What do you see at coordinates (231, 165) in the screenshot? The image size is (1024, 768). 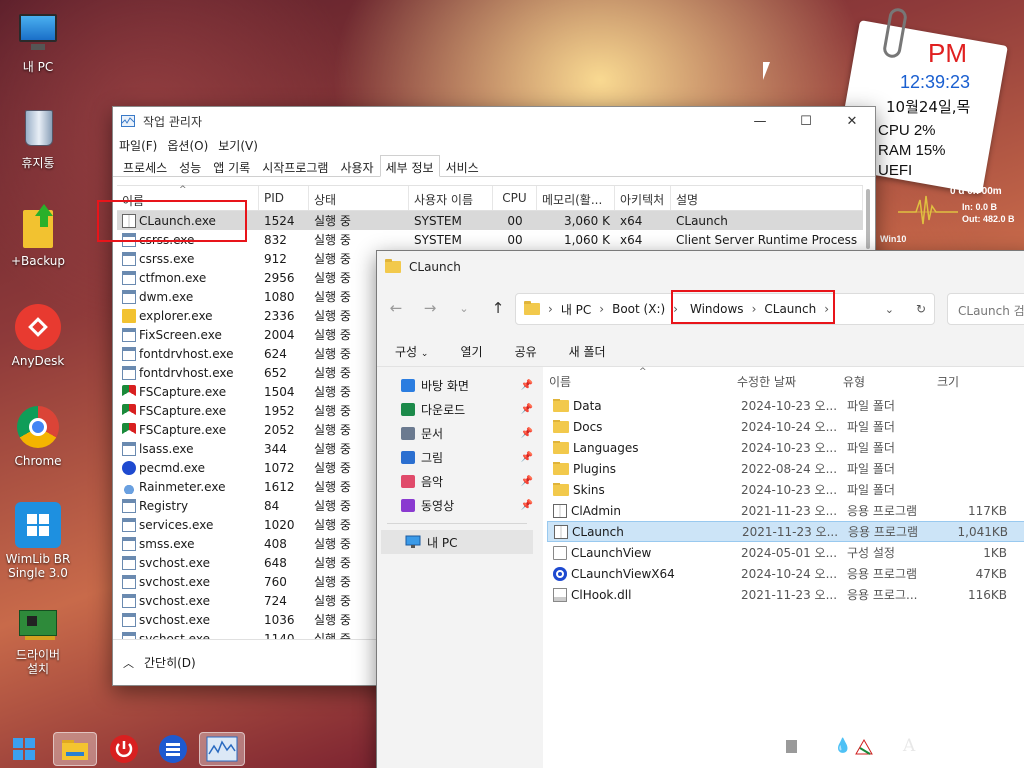 I see `tab-app-history: 앱 기록` at bounding box center [231, 165].